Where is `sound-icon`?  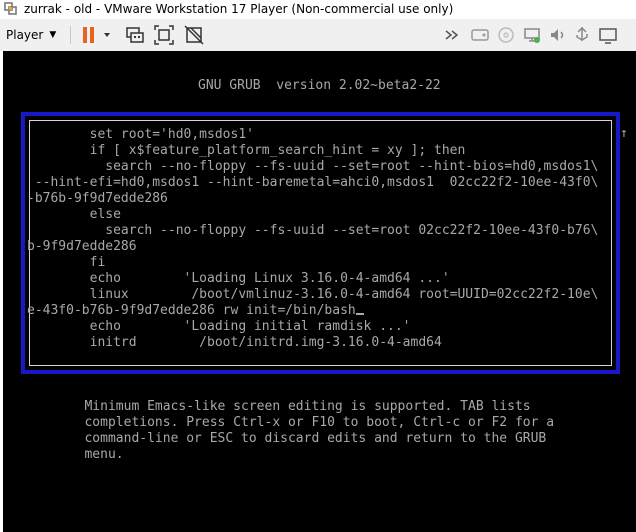
sound-icon is located at coordinates (557, 35).